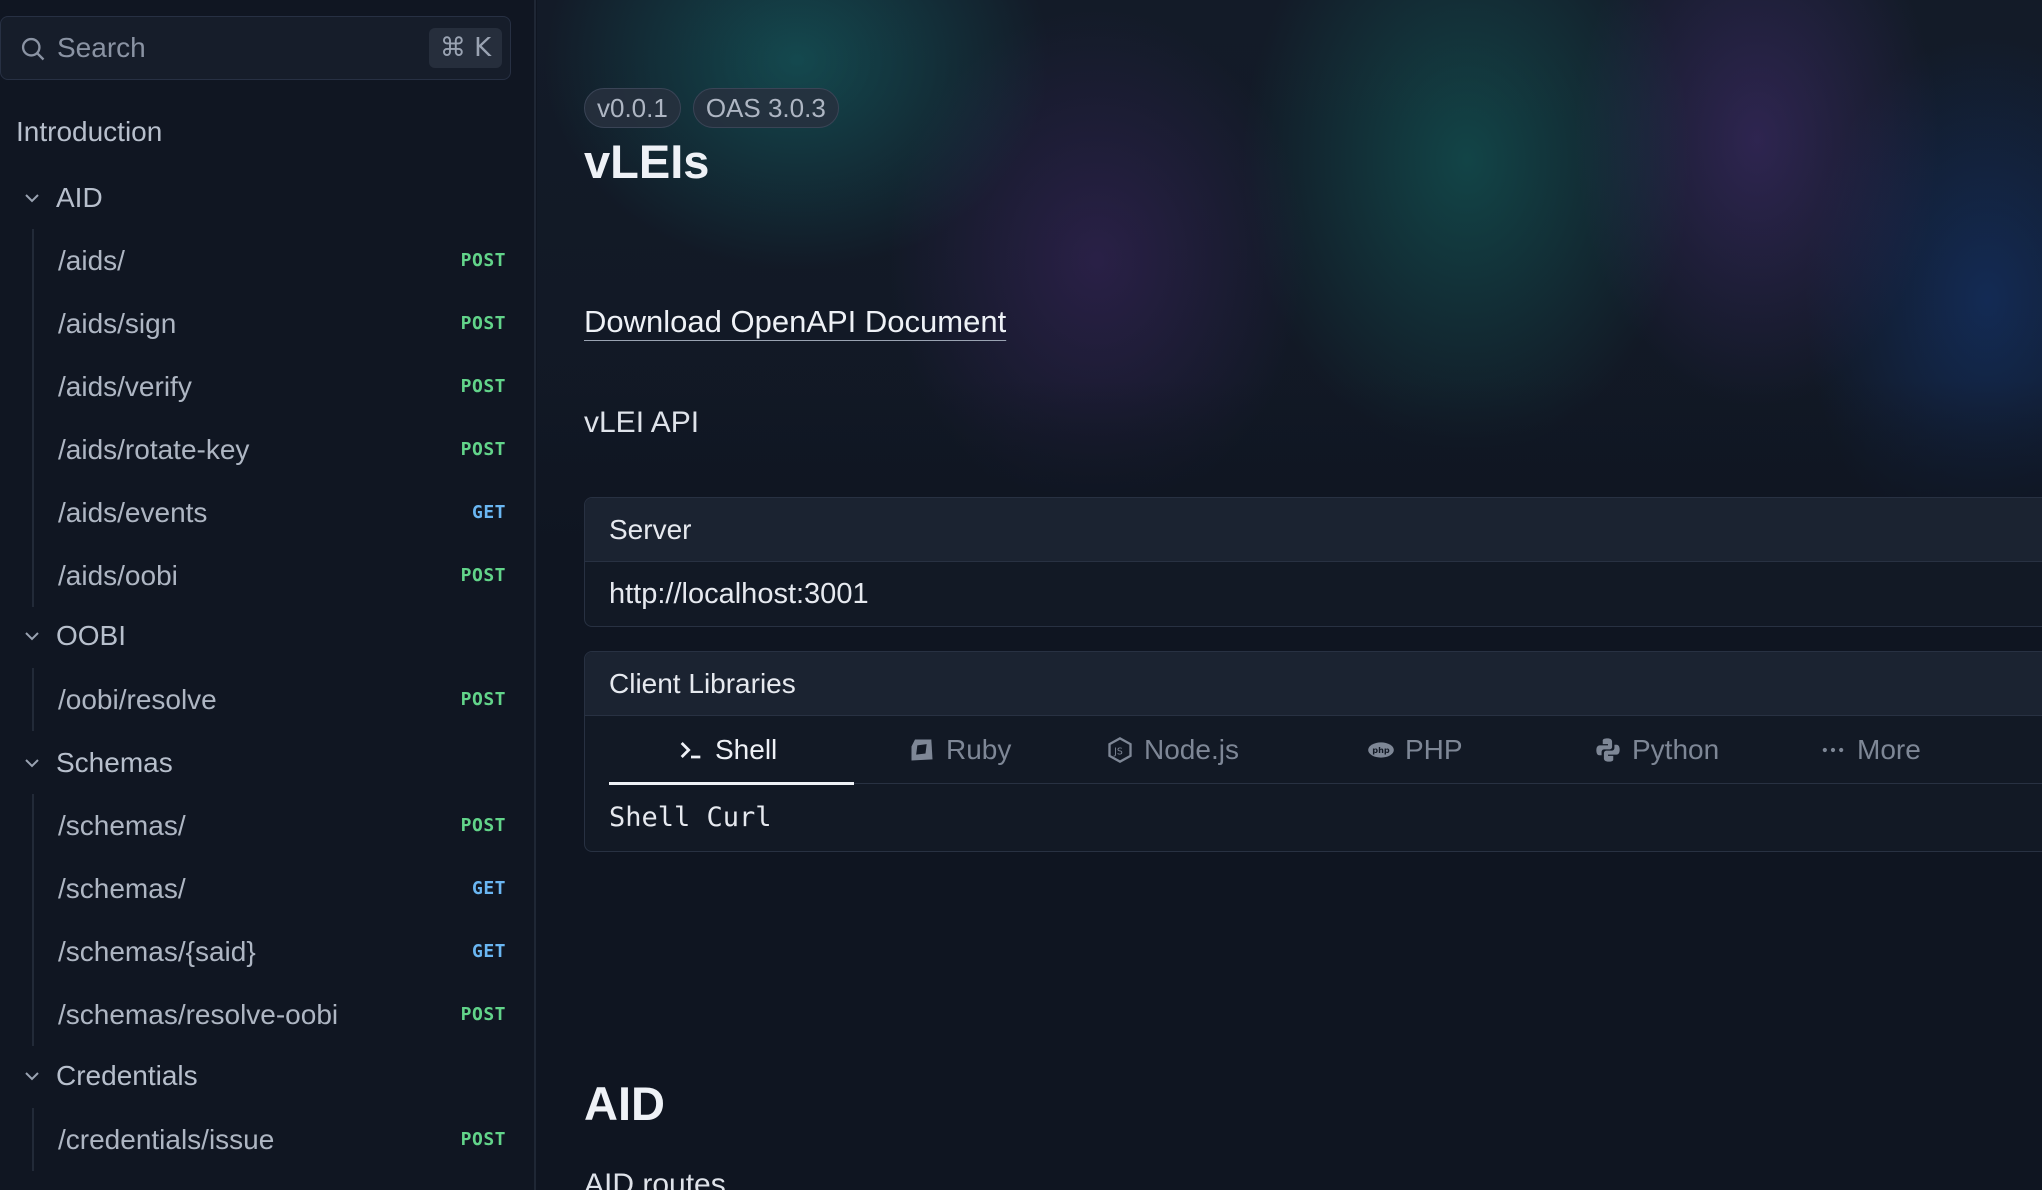 This screenshot has width=2042, height=1190. Describe the element at coordinates (465, 48) in the screenshot. I see `search-shortcut-badge: ⌘ K` at that location.